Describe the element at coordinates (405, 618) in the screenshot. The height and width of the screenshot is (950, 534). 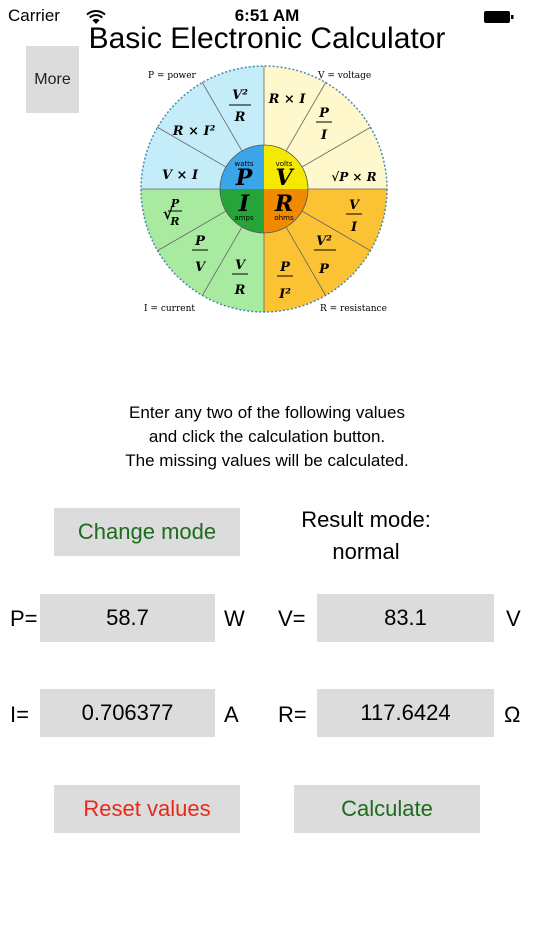
I see `voltage-input` at that location.